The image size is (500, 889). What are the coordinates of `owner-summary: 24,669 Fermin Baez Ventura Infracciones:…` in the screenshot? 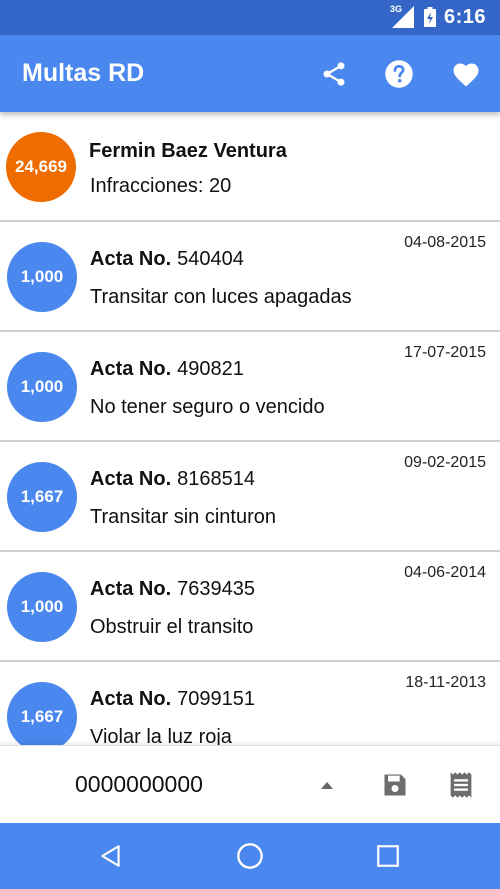 It's located at (250, 167).